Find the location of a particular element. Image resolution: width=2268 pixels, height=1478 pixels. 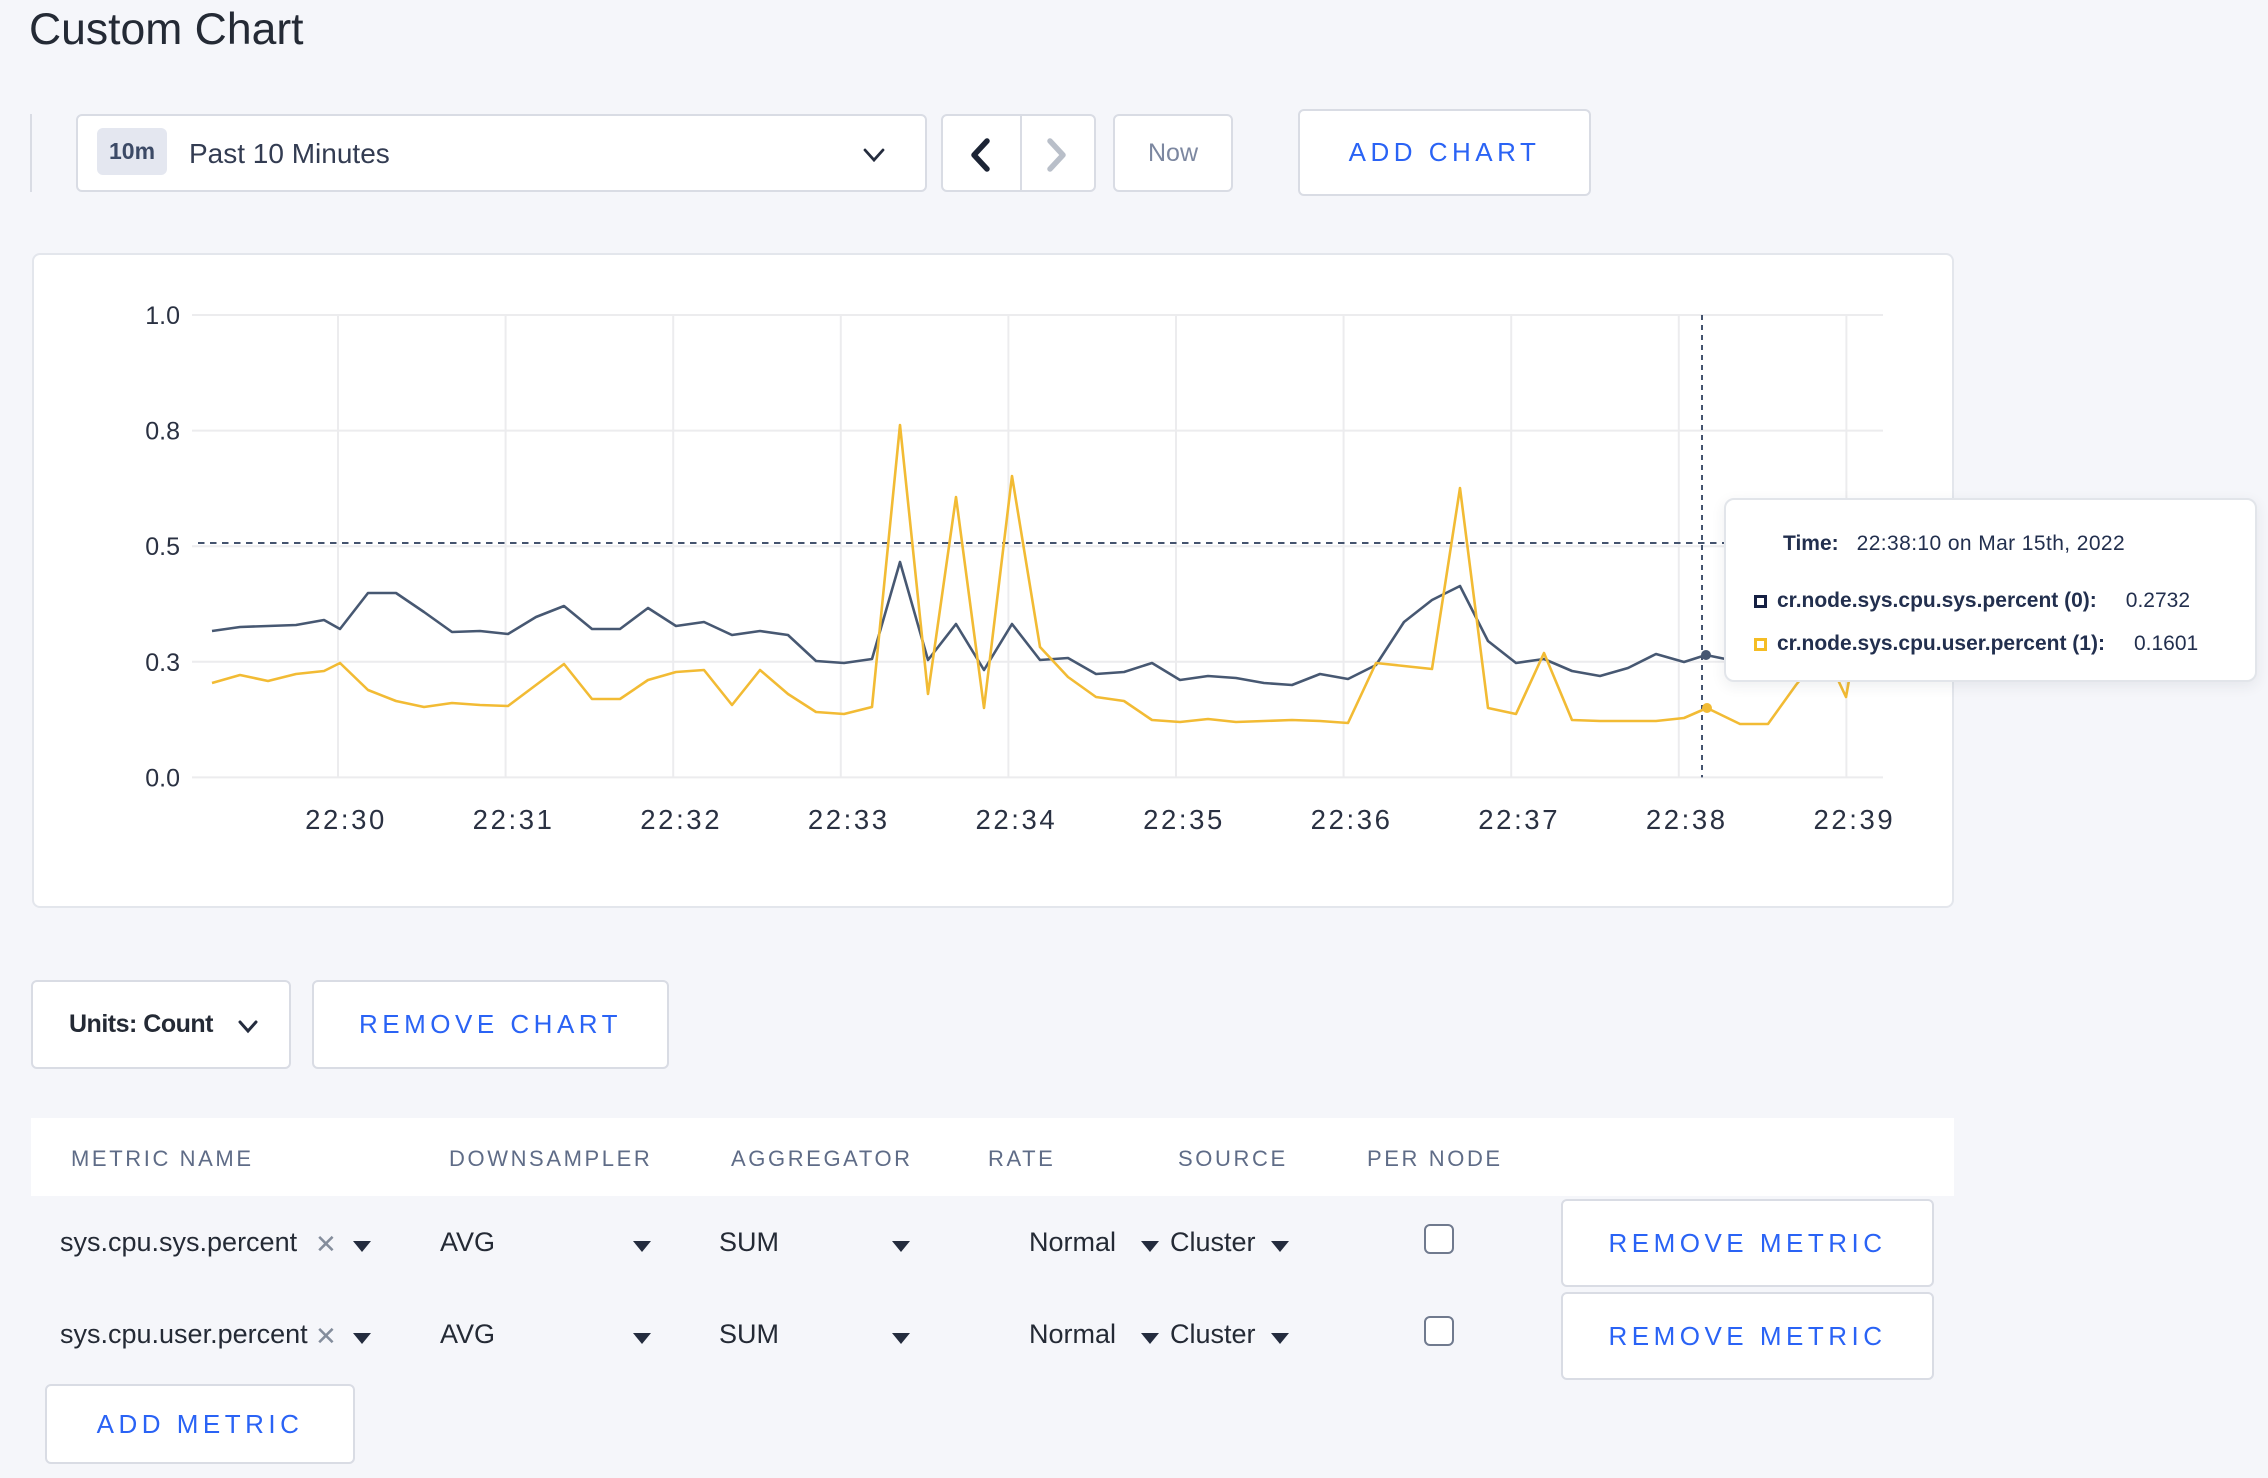

svg-text: 22:31 is located at coordinates (514, 819).